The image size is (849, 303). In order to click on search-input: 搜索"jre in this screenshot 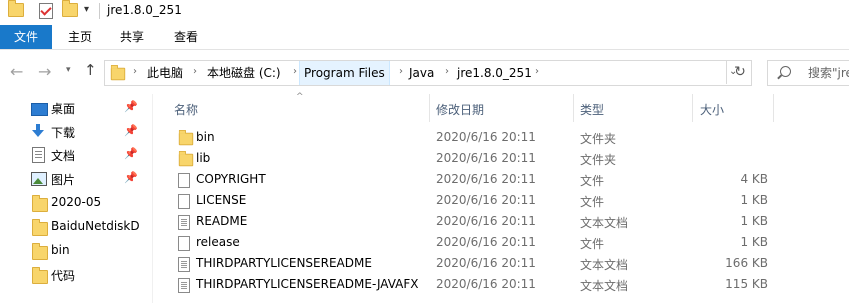, I will do `click(808, 73)`.